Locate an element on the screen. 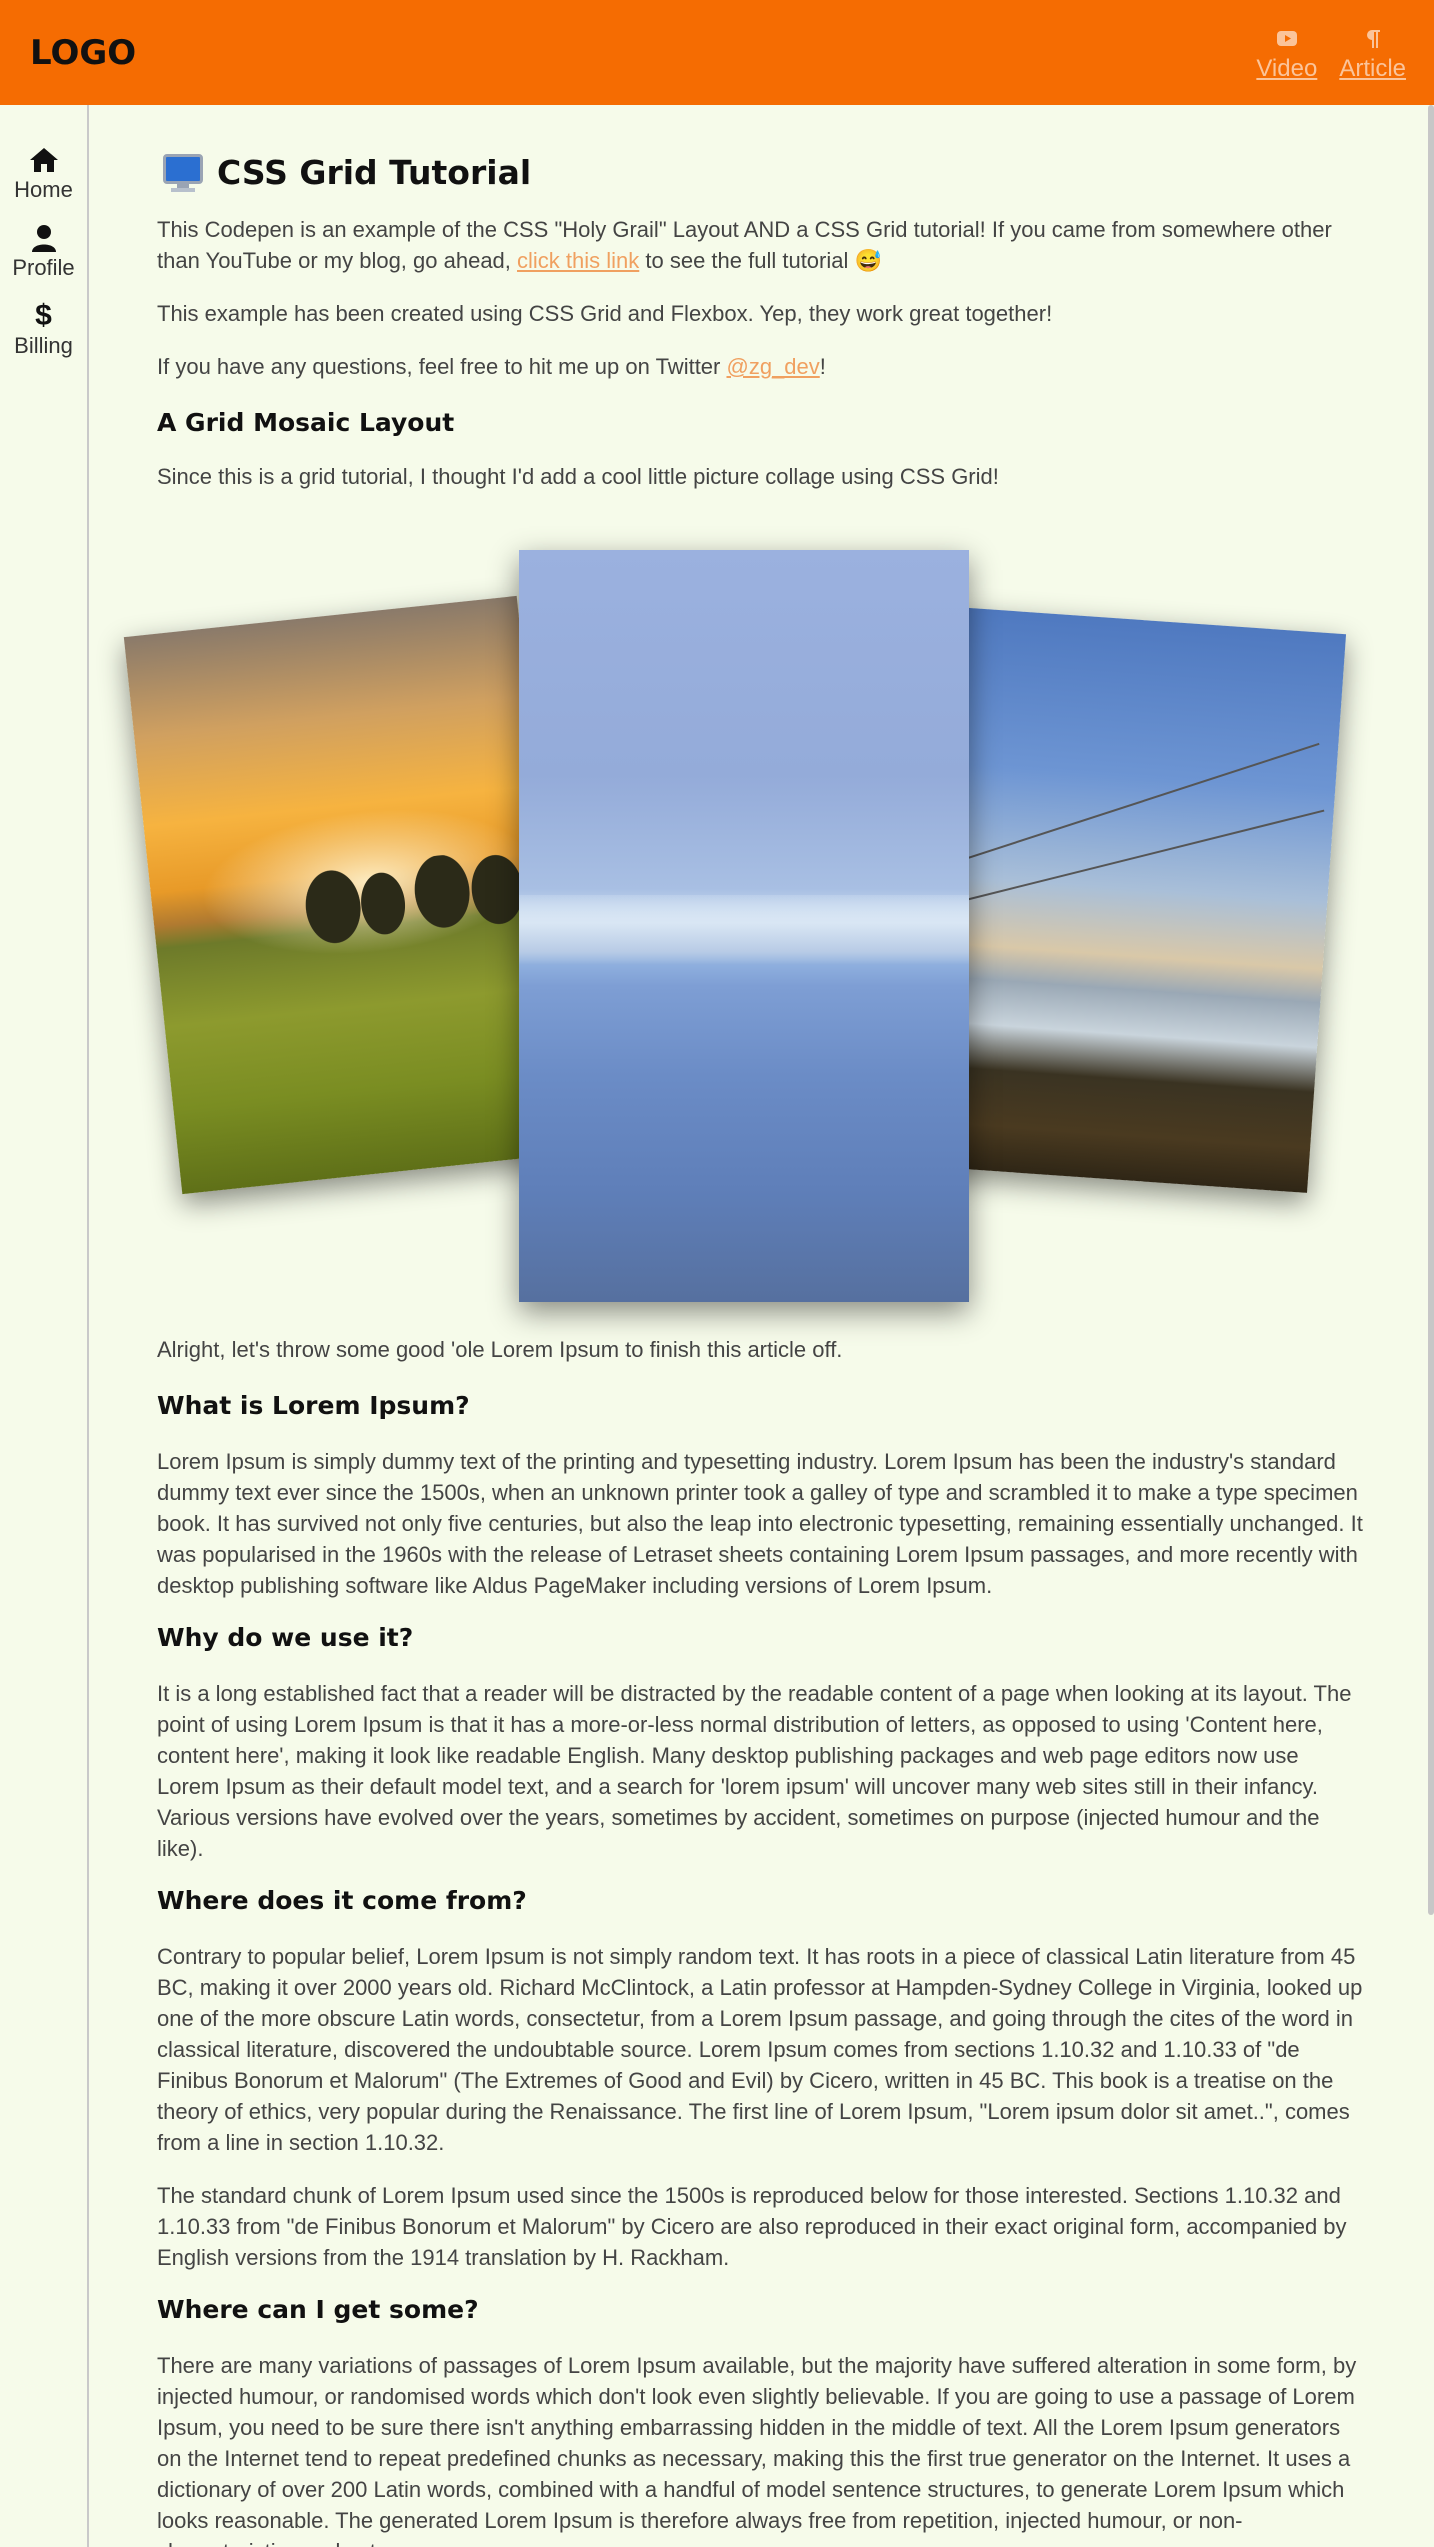 The width and height of the screenshot is (1434, 2547). tutorial-link: click this link is located at coordinates (578, 260).